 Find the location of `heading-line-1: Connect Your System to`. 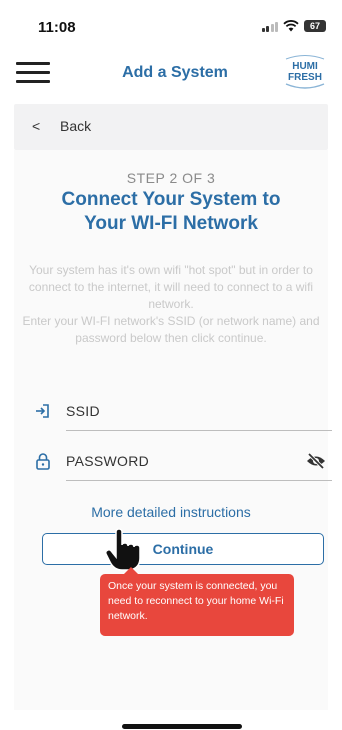

heading-line-1: Connect Your System to is located at coordinates (171, 199).